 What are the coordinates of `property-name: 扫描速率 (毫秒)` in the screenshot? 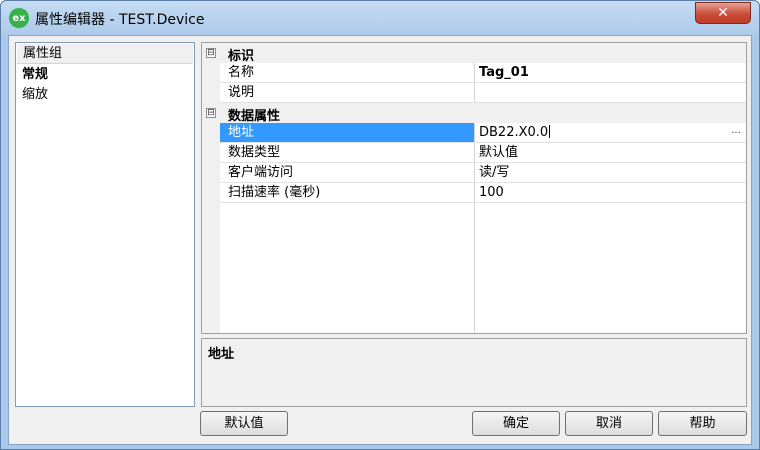 It's located at (274, 192).